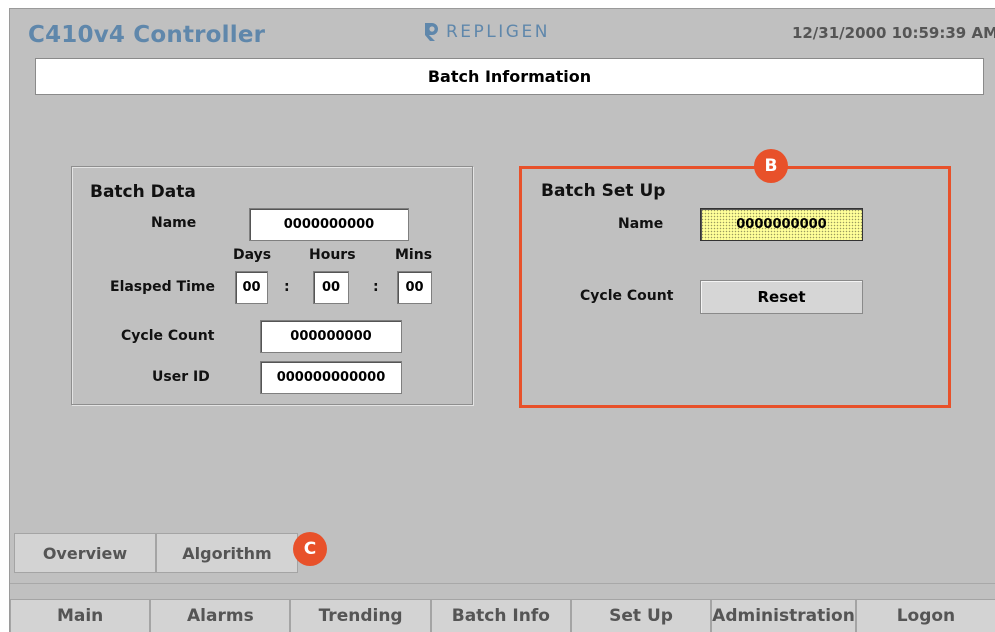 The height and width of the screenshot is (632, 995). Describe the element at coordinates (641, 224) in the screenshot. I see `setup-name-label: Name` at that location.